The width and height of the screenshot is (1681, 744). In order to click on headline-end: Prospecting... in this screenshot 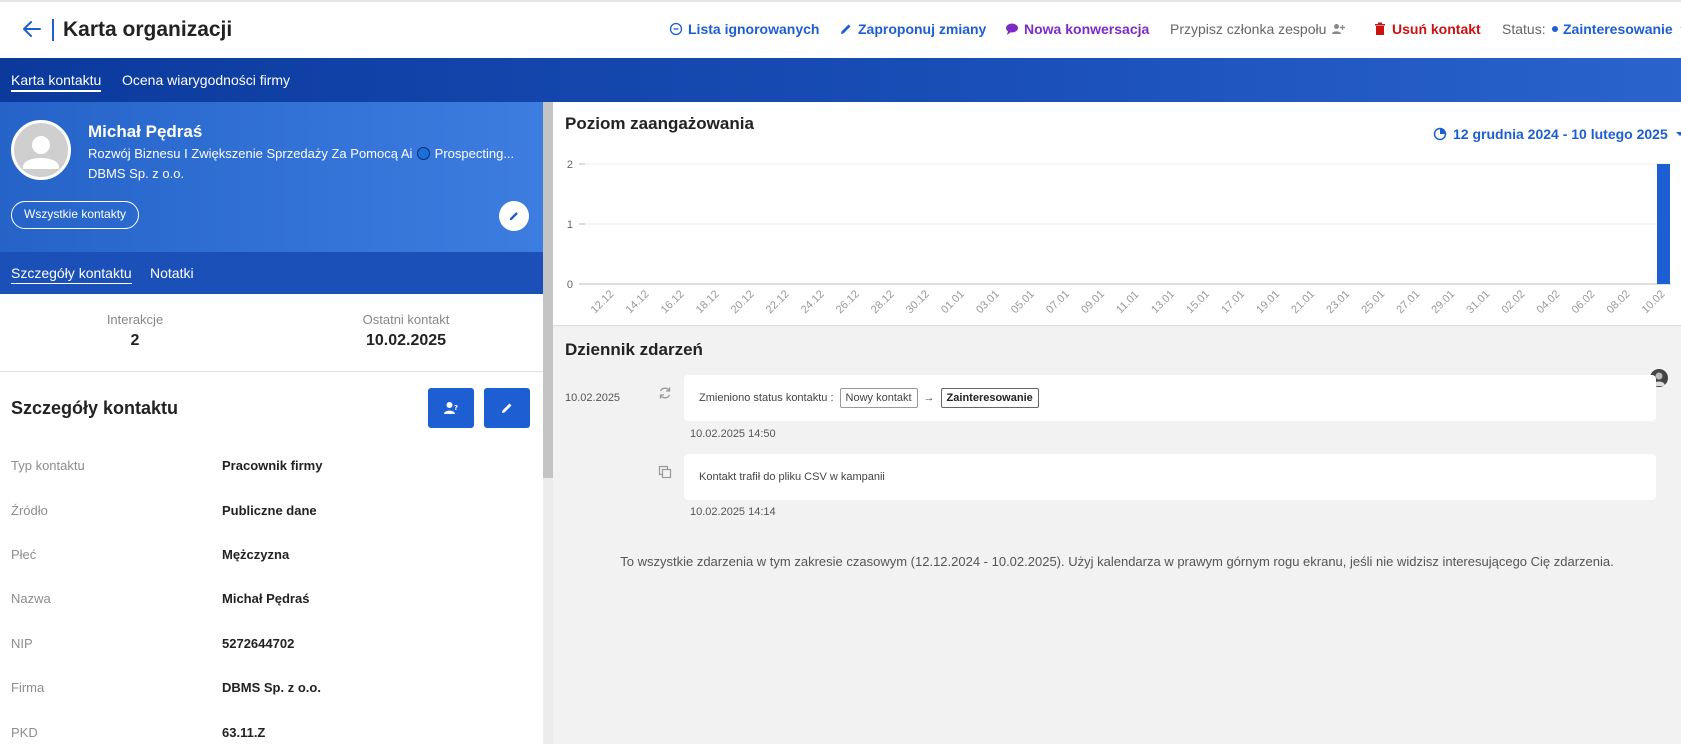, I will do `click(474, 153)`.